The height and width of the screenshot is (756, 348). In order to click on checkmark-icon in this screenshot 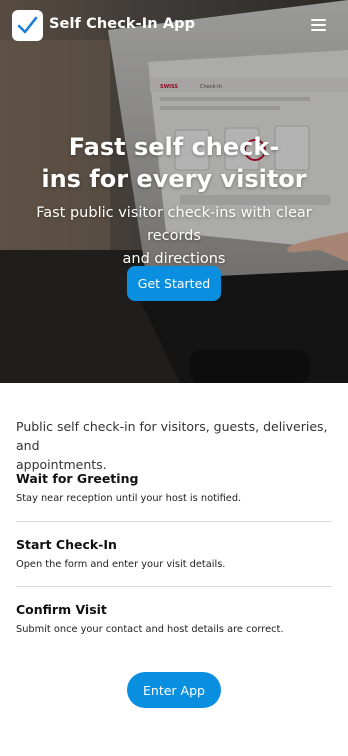, I will do `click(27, 25)`.